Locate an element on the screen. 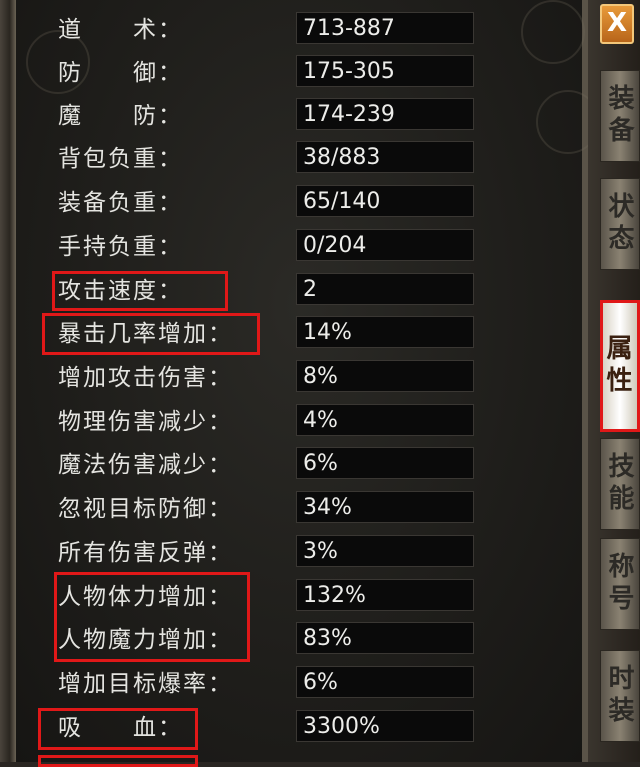  highlight-box-hp-mp is located at coordinates (152, 617).